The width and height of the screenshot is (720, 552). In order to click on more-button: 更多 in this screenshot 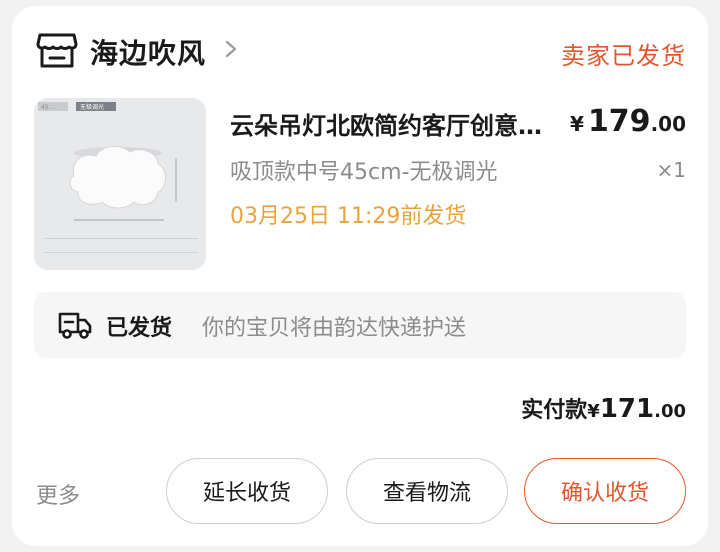, I will do `click(58, 494)`.